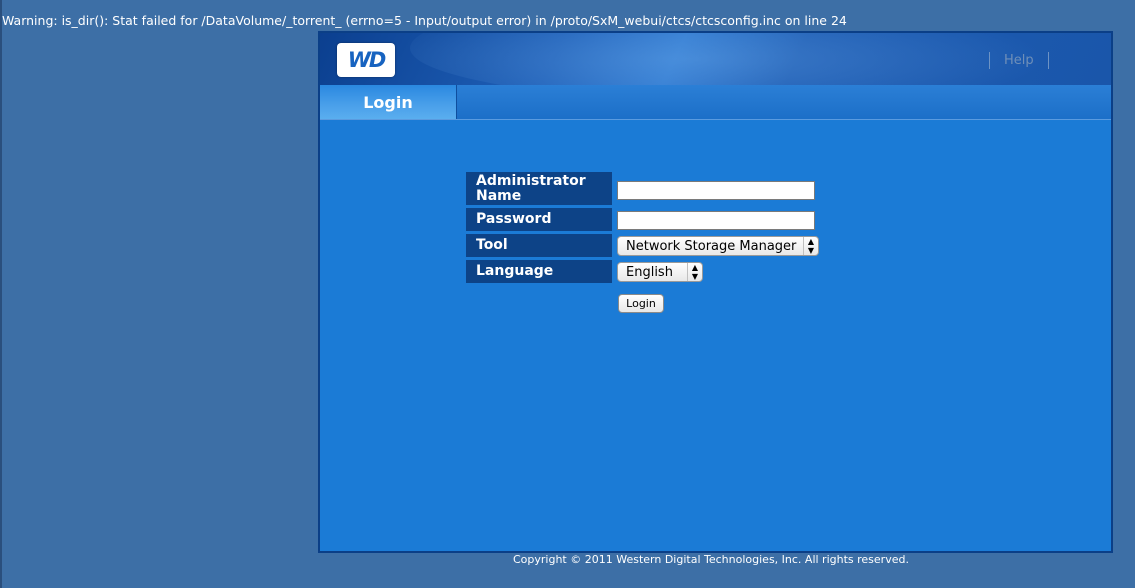 This screenshot has height=588, width=1135. I want to click on window-edge, so click(1, 294).